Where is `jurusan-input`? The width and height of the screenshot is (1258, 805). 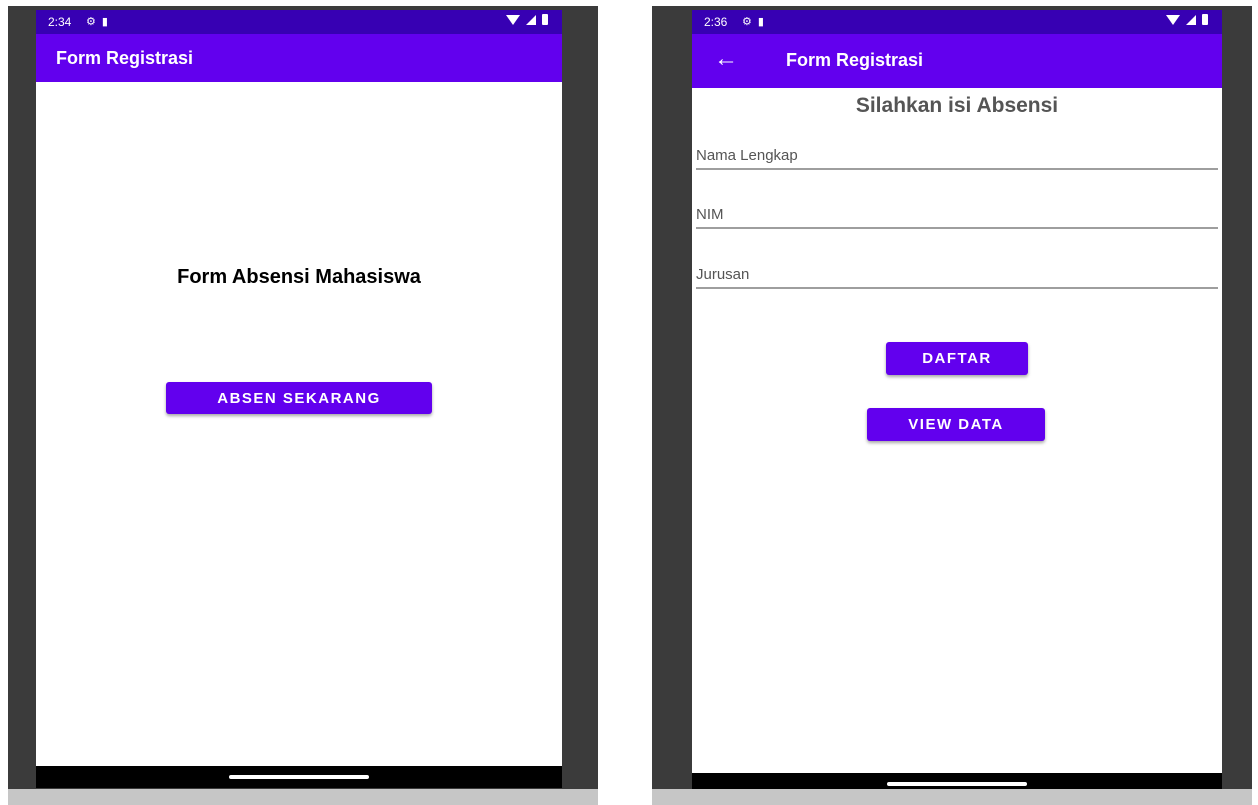 jurusan-input is located at coordinates (957, 275).